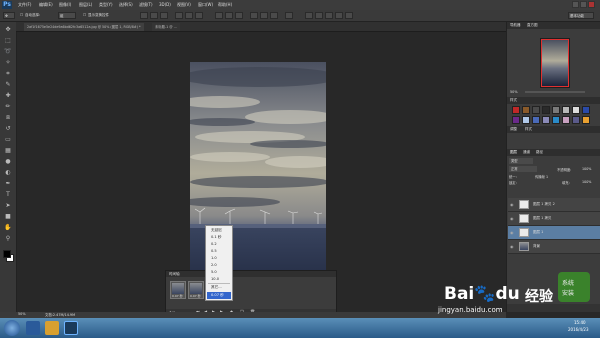 This screenshot has height=338, width=600. I want to click on type-tool-icon: T, so click(8, 194).